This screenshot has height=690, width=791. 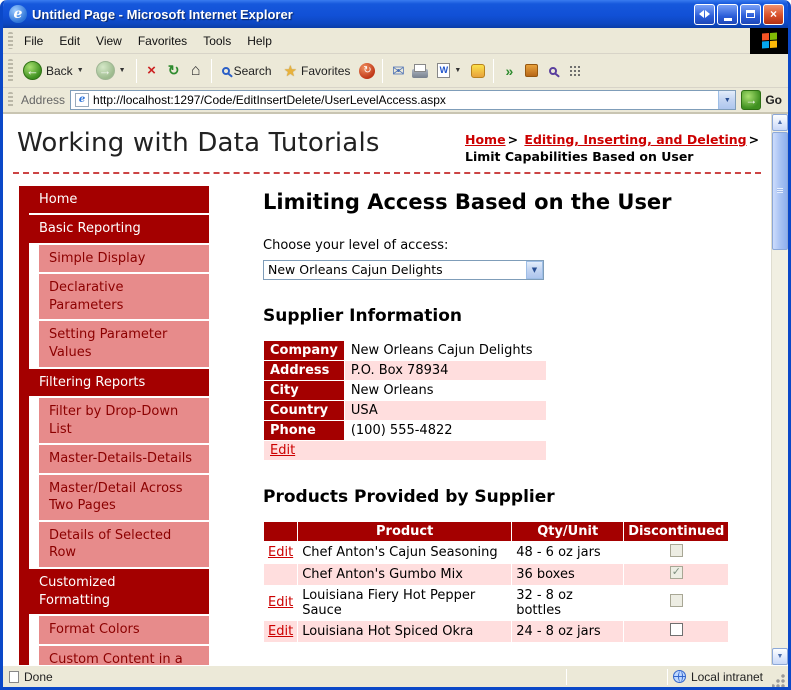 I want to click on edit-cell, so click(x=280, y=574).